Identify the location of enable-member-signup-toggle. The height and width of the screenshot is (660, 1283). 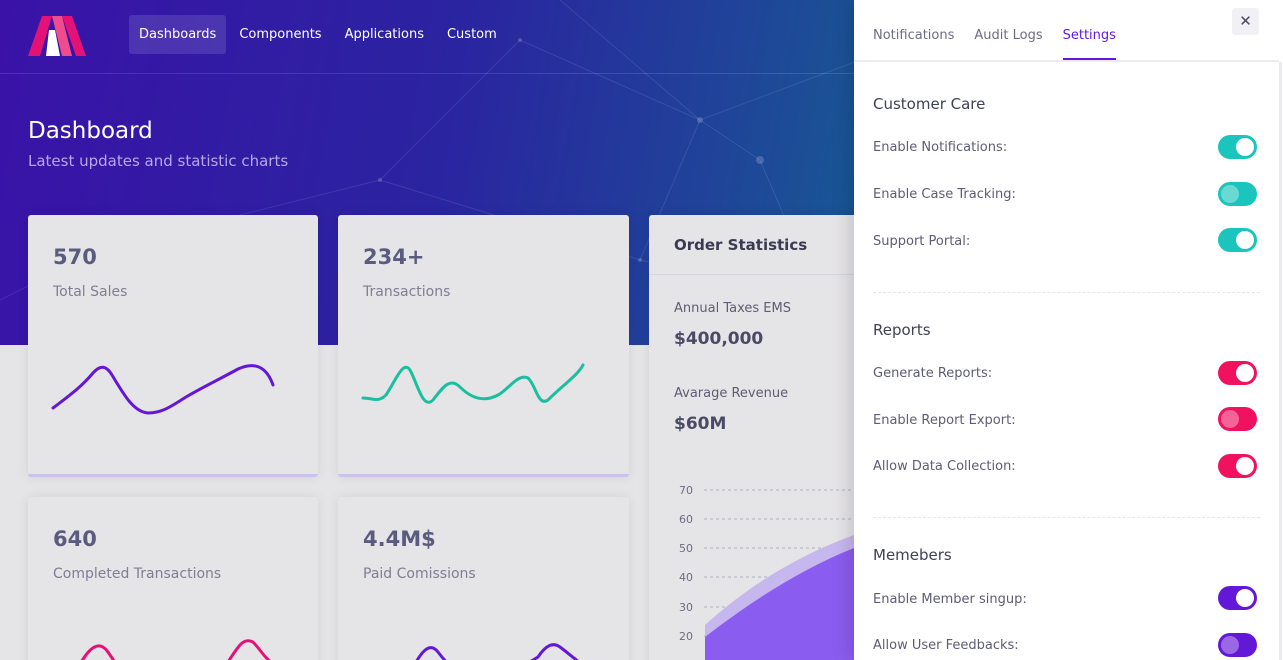
(1237, 598).